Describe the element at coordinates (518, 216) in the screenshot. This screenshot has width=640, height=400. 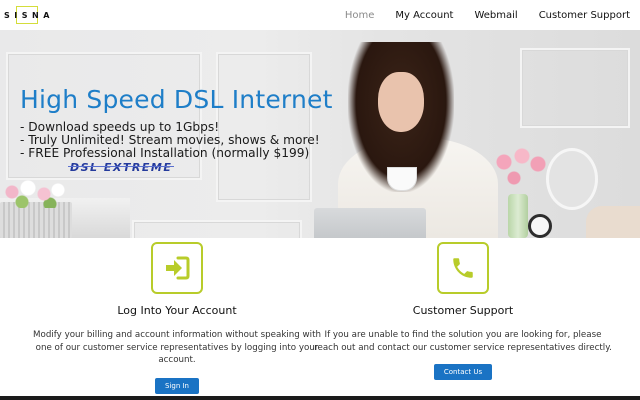
I see `vase` at that location.